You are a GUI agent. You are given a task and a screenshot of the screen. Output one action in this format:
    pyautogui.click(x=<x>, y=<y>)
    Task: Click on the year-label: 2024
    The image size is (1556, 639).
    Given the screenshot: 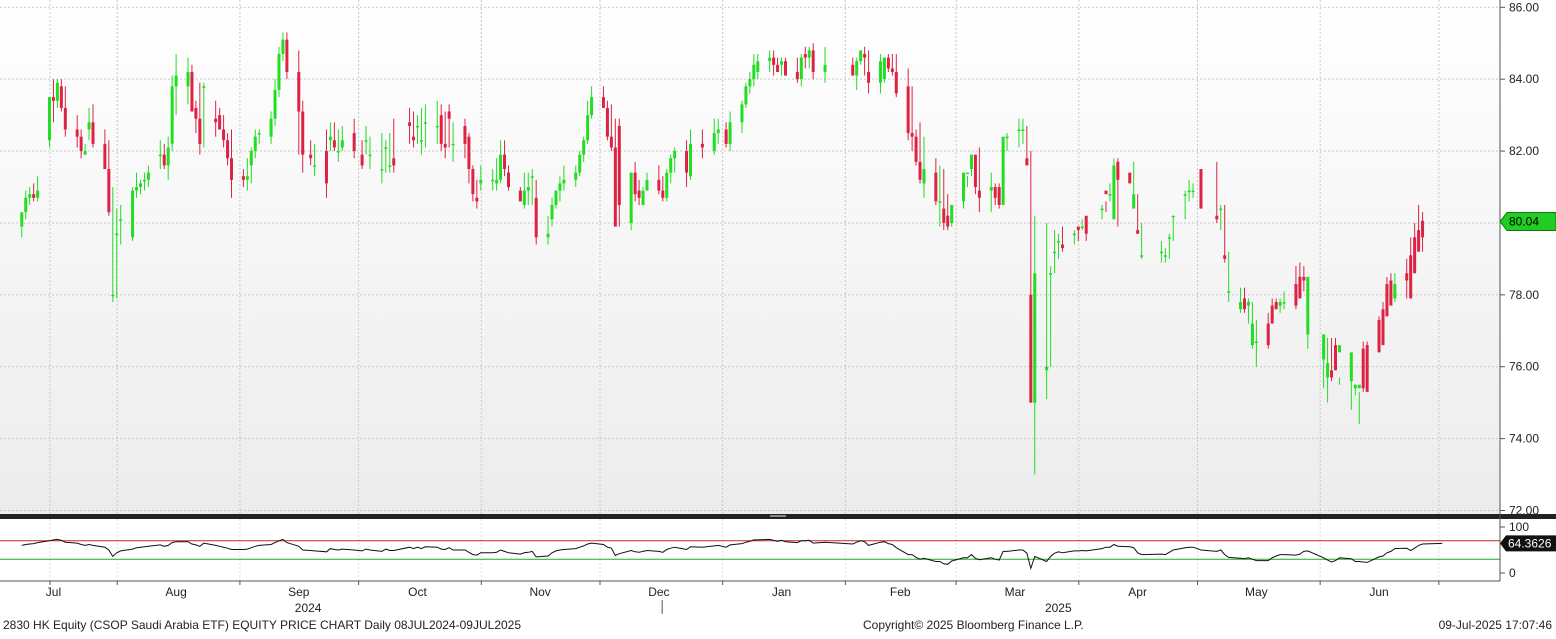 What is the action you would take?
    pyautogui.click(x=308, y=608)
    